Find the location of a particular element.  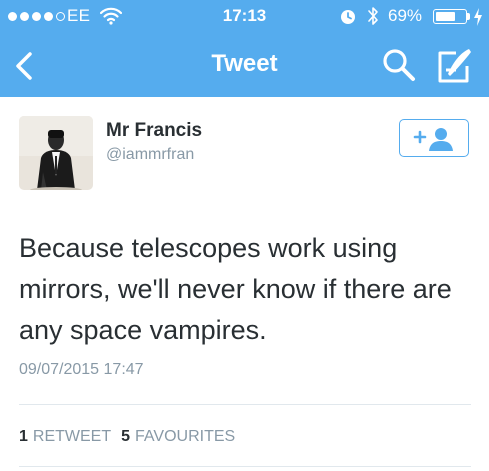

tweet-stats: 1 RETWEET 5 FAVOURITES is located at coordinates (127, 437).